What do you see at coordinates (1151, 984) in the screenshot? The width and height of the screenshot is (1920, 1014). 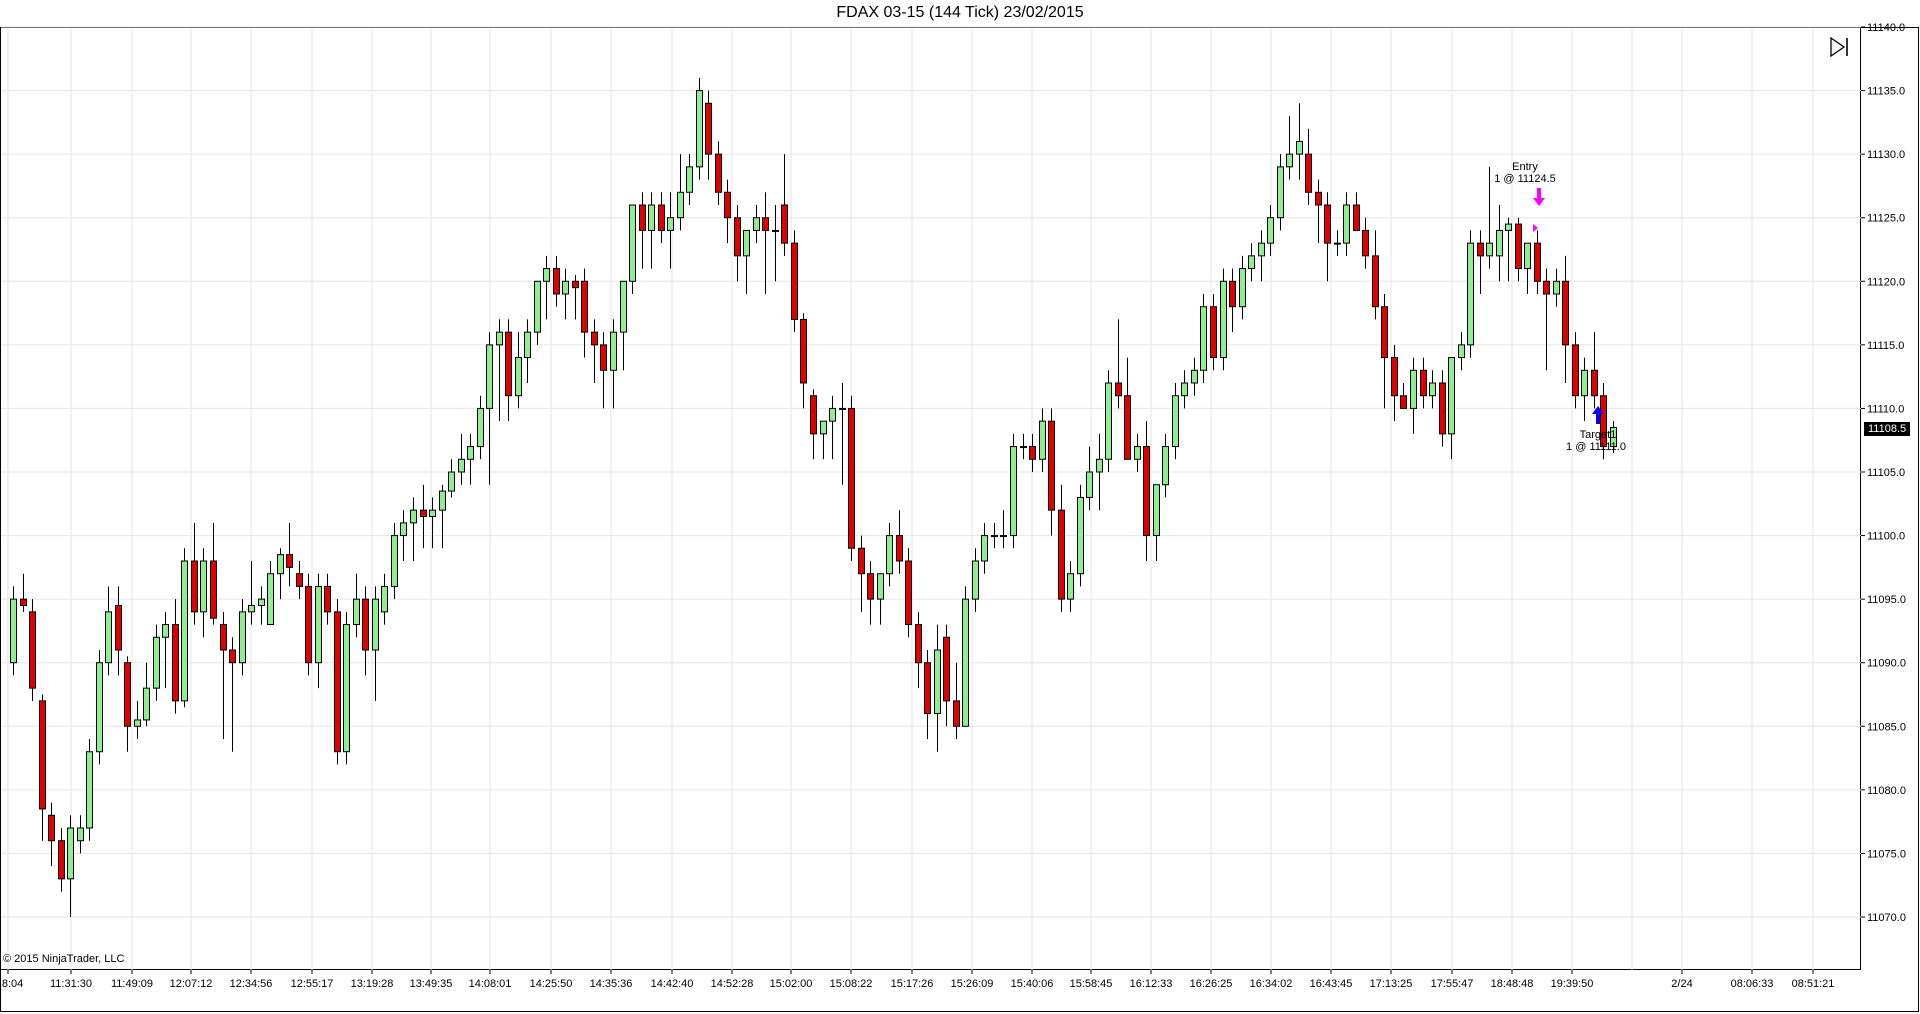 I see `x-tick-label: 16:12:33` at bounding box center [1151, 984].